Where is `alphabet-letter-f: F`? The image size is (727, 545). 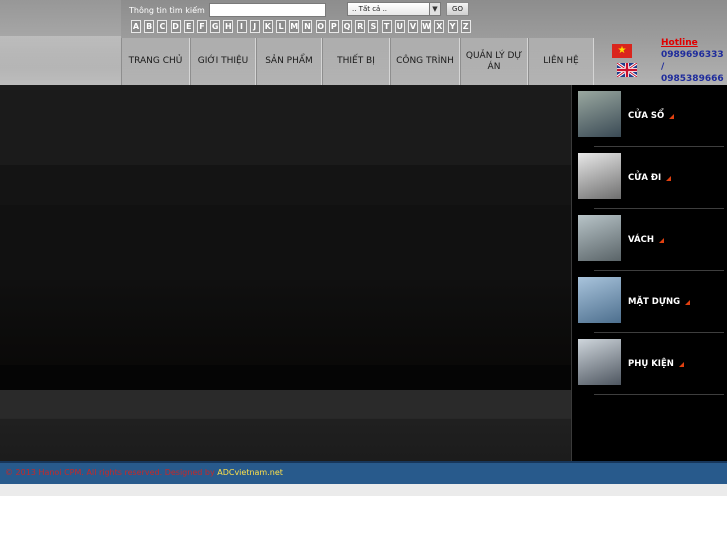
alphabet-letter-f: F is located at coordinates (201, 26).